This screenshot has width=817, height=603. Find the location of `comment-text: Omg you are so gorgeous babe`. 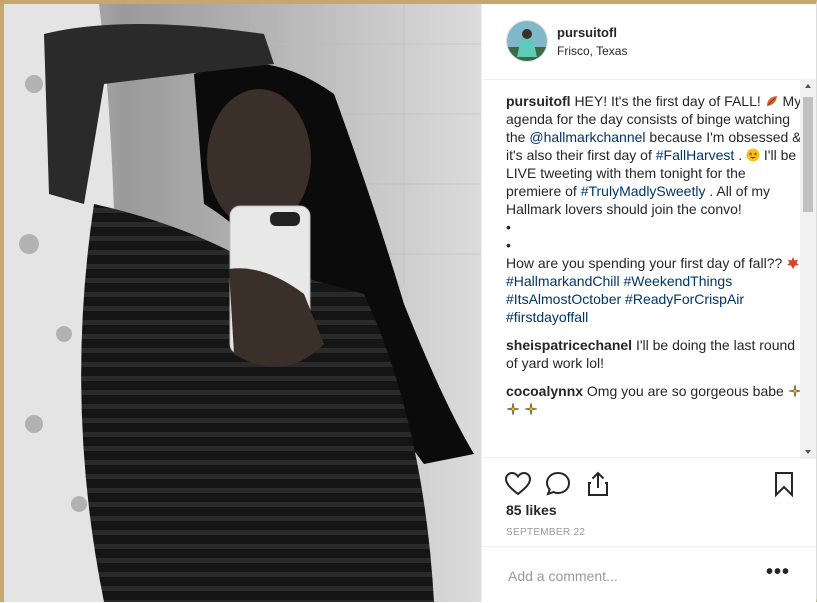

comment-text: Omg you are so gorgeous babe is located at coordinates (687, 391).